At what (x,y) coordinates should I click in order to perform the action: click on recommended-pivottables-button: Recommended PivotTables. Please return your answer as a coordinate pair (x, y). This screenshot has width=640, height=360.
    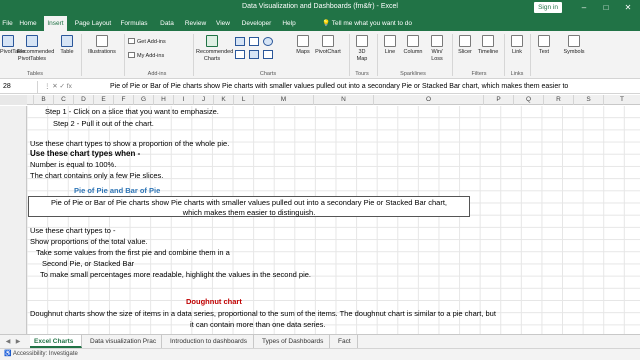
    Looking at the image, I should click on (35, 49).